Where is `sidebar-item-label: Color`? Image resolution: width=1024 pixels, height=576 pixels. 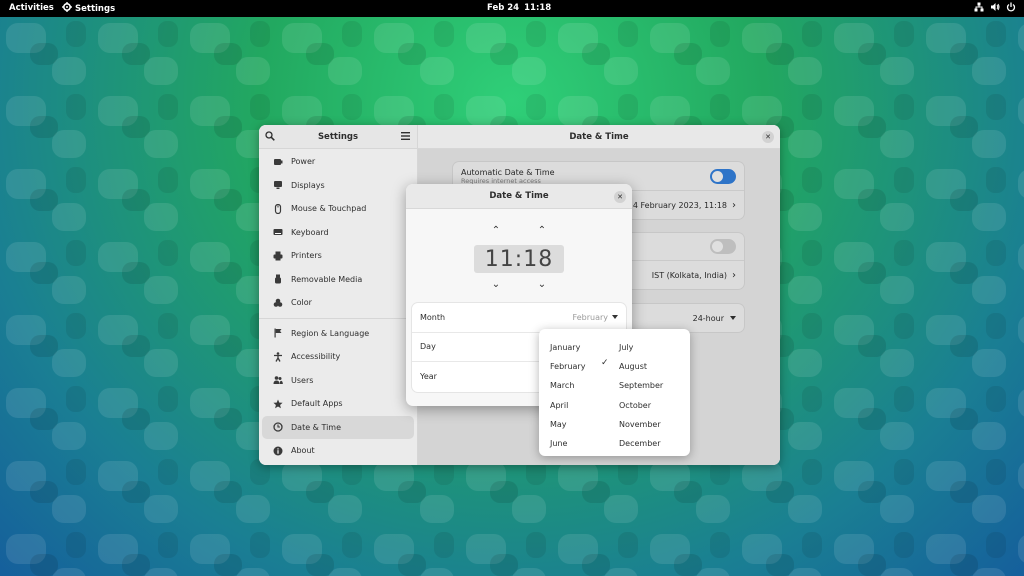 sidebar-item-label: Color is located at coordinates (301, 303).